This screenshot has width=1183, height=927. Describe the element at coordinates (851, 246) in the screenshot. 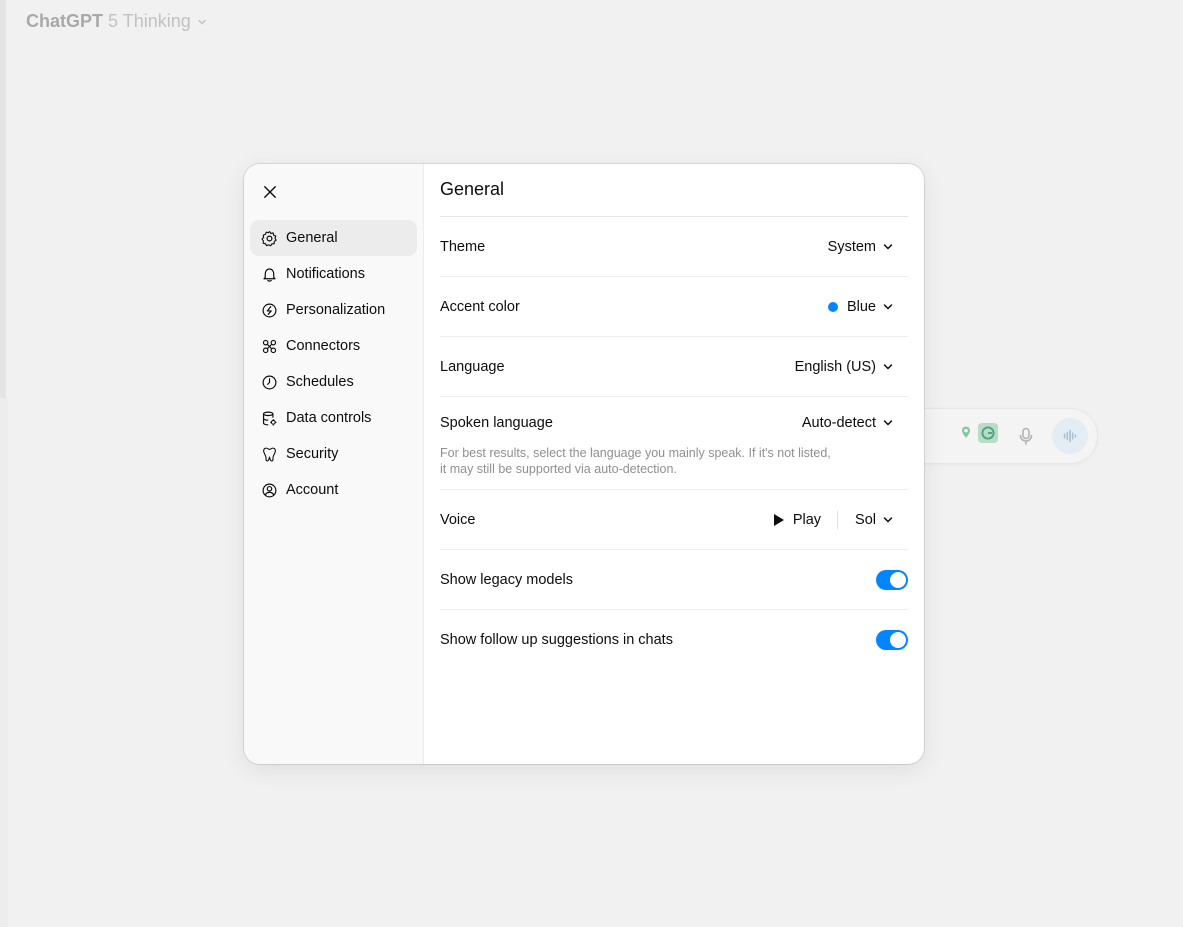

I see `theme-value: System` at that location.